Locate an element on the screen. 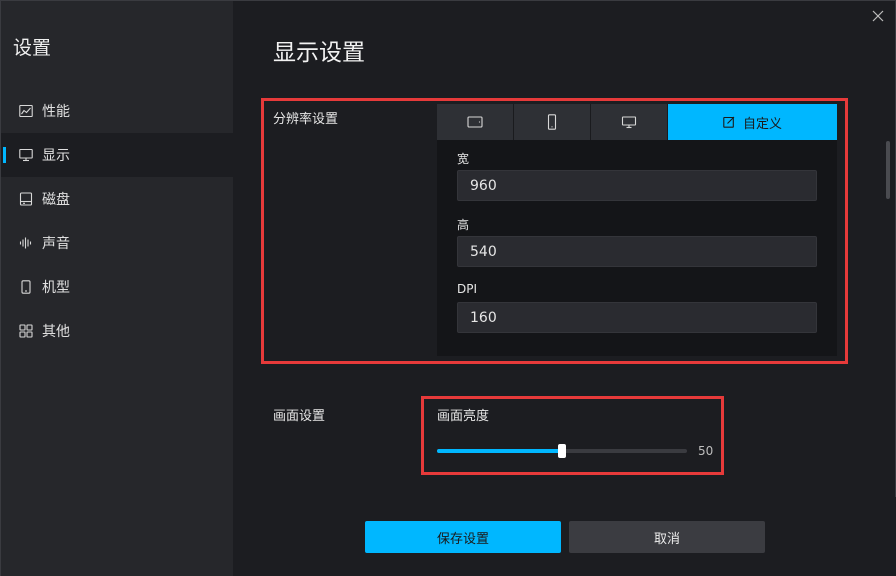  scrollbar is located at coordinates (888, 170).